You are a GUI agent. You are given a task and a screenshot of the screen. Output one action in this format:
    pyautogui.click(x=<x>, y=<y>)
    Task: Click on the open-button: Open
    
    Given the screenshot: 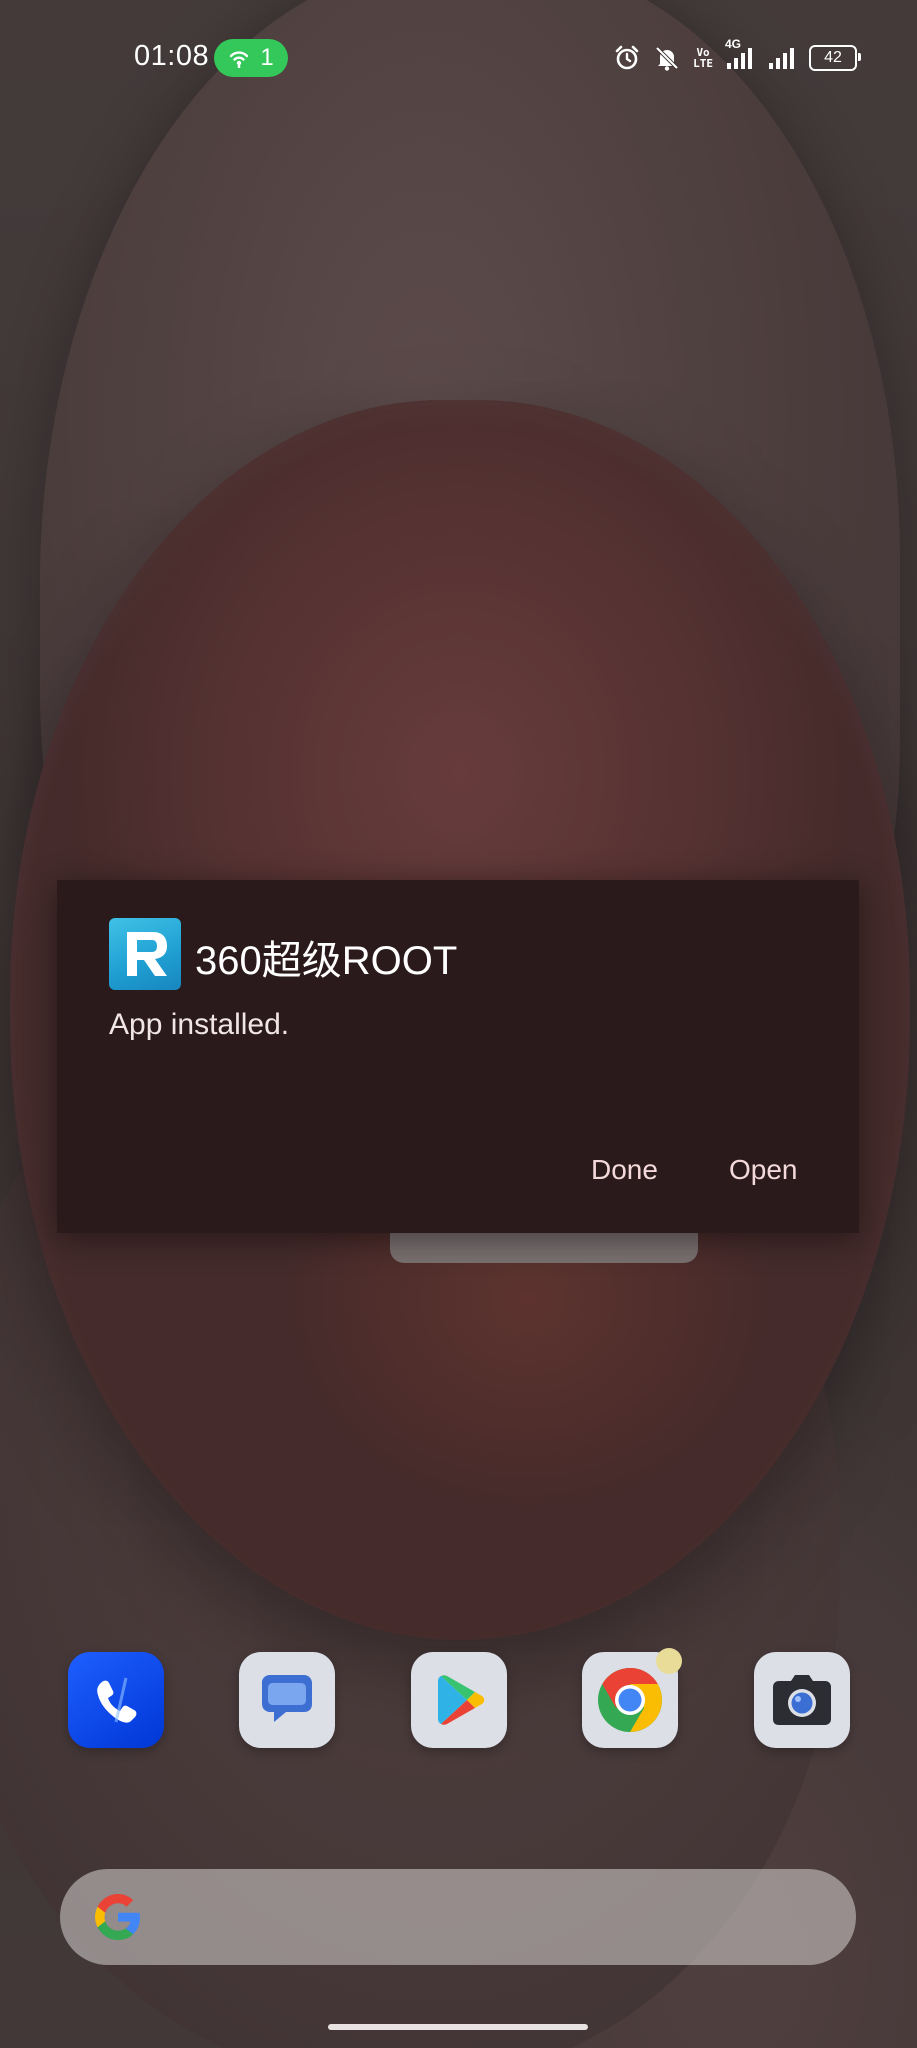 What is the action you would take?
    pyautogui.click(x=763, y=1170)
    